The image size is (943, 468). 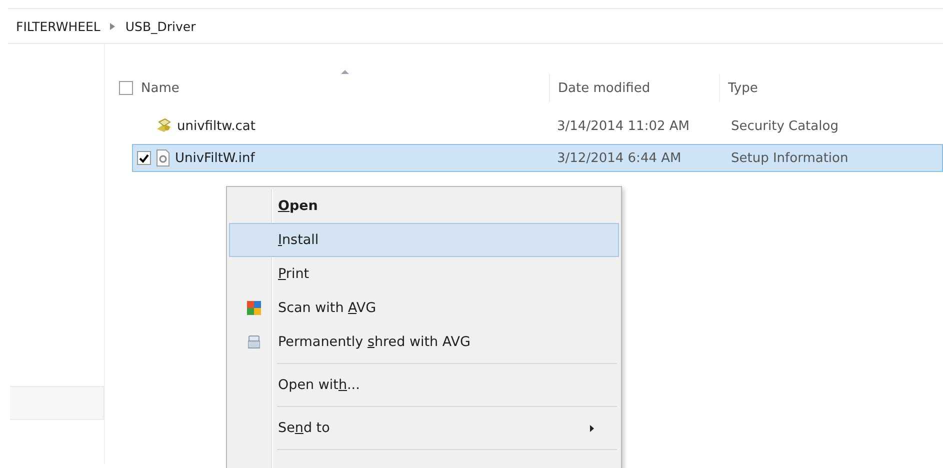 What do you see at coordinates (424, 428) in the screenshot?
I see `menu-item: Send to` at bounding box center [424, 428].